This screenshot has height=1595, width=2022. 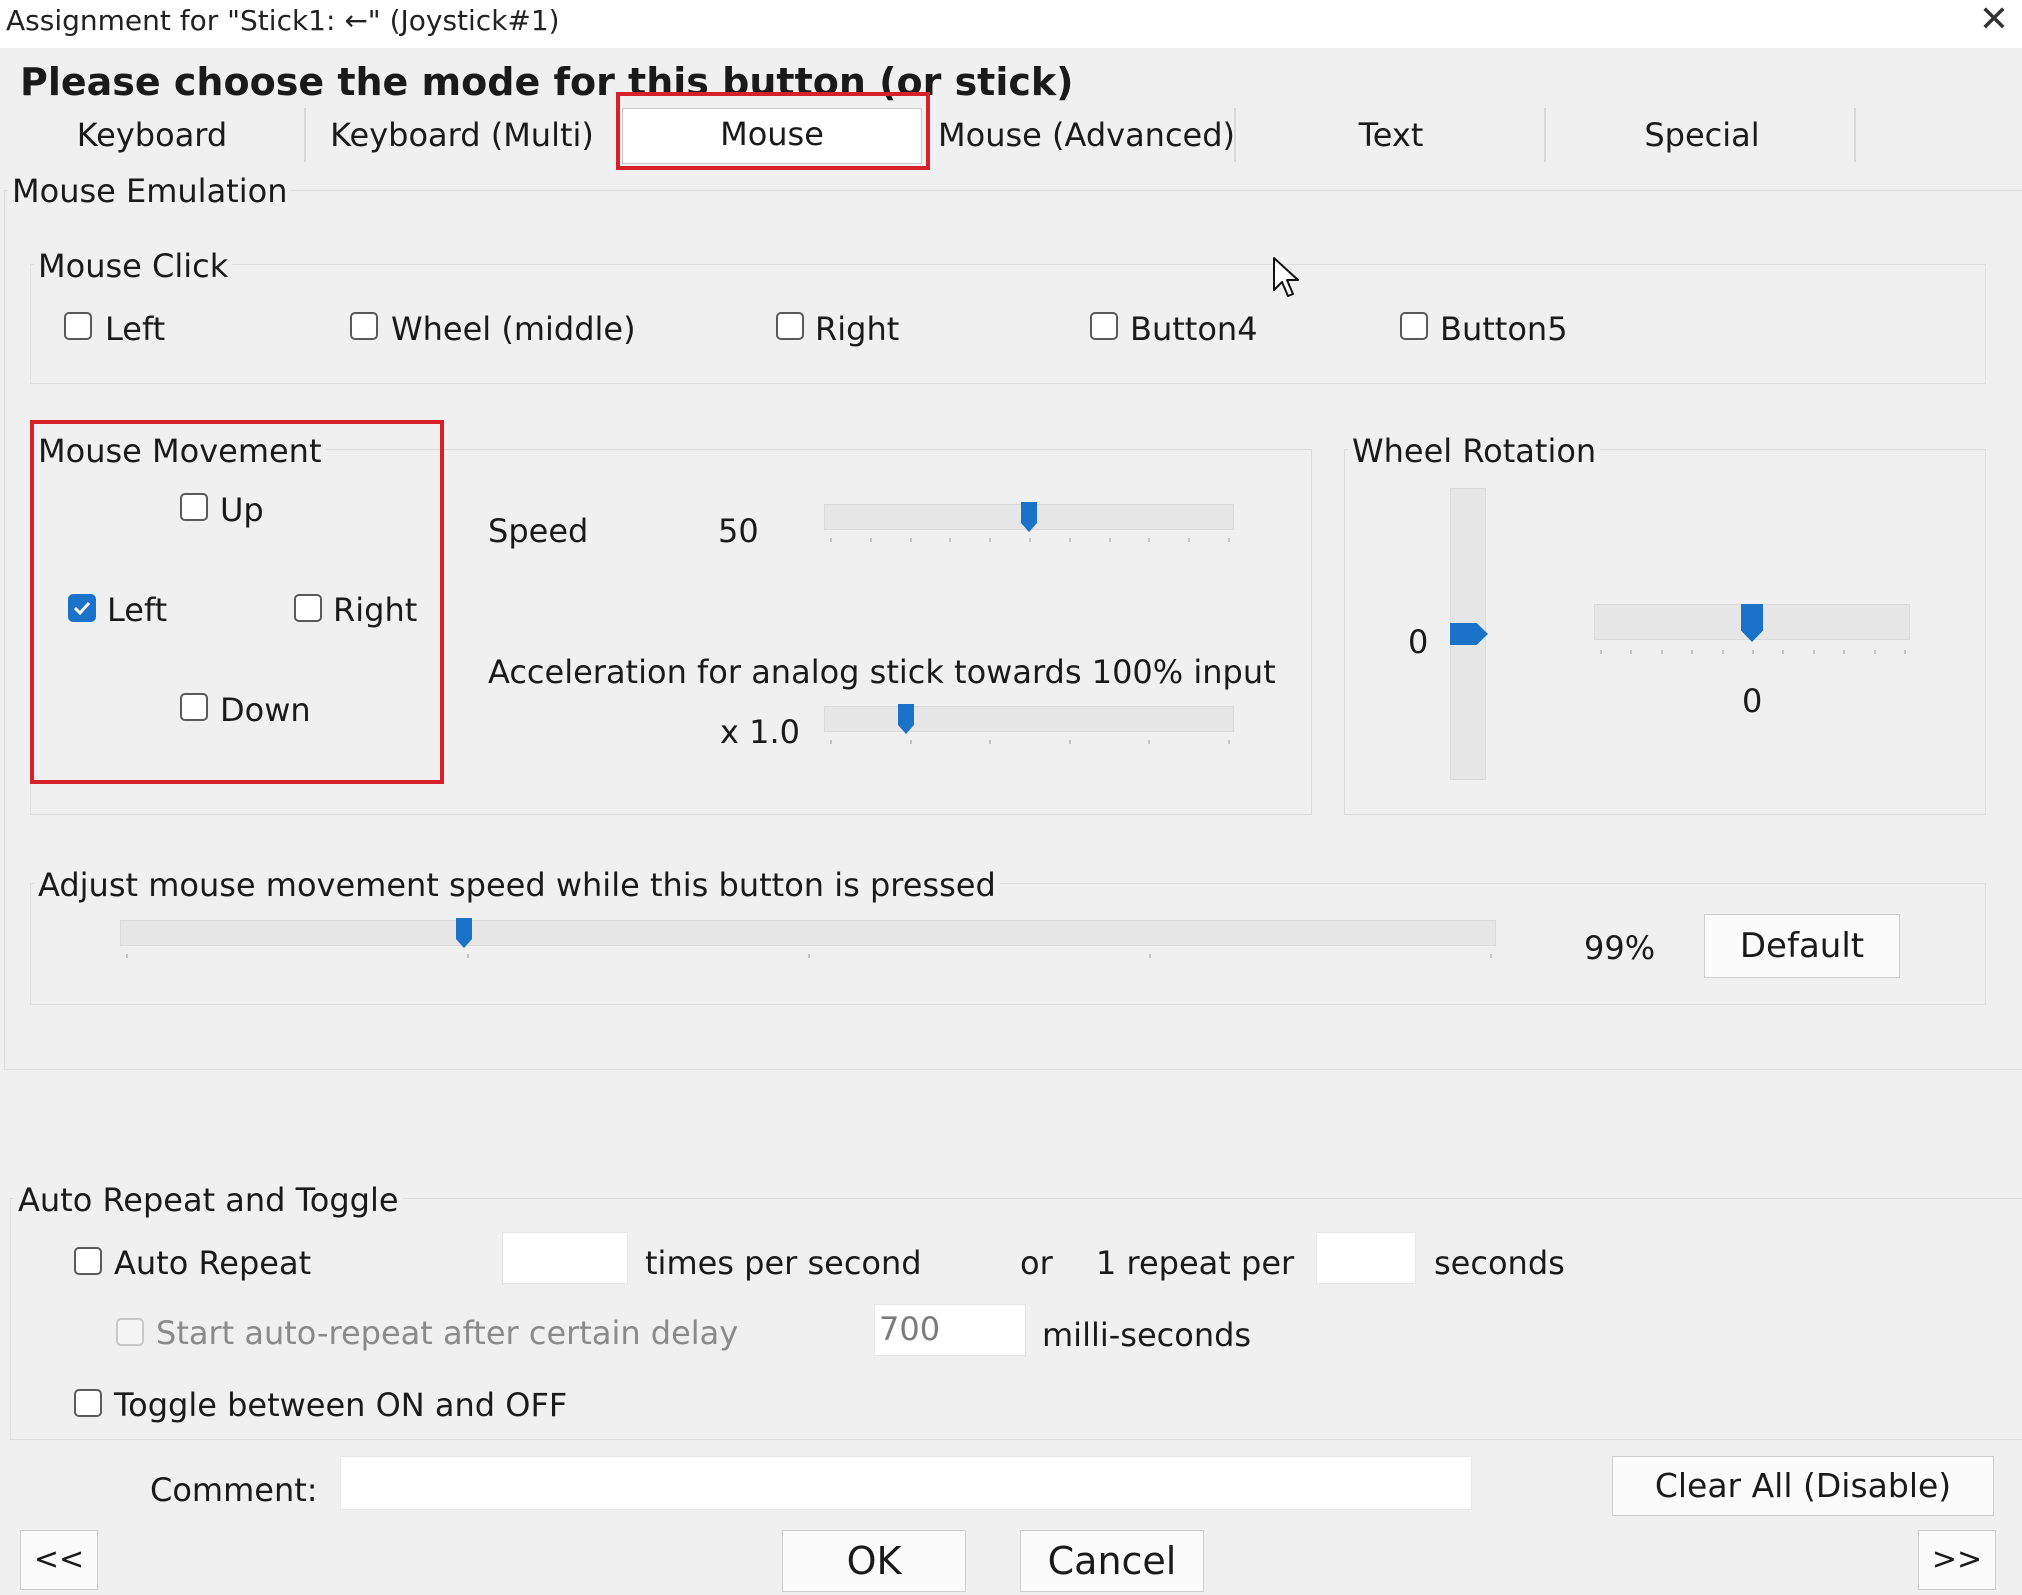 What do you see at coordinates (1504, 329) in the screenshot?
I see `click-button5-label: Button5` at bounding box center [1504, 329].